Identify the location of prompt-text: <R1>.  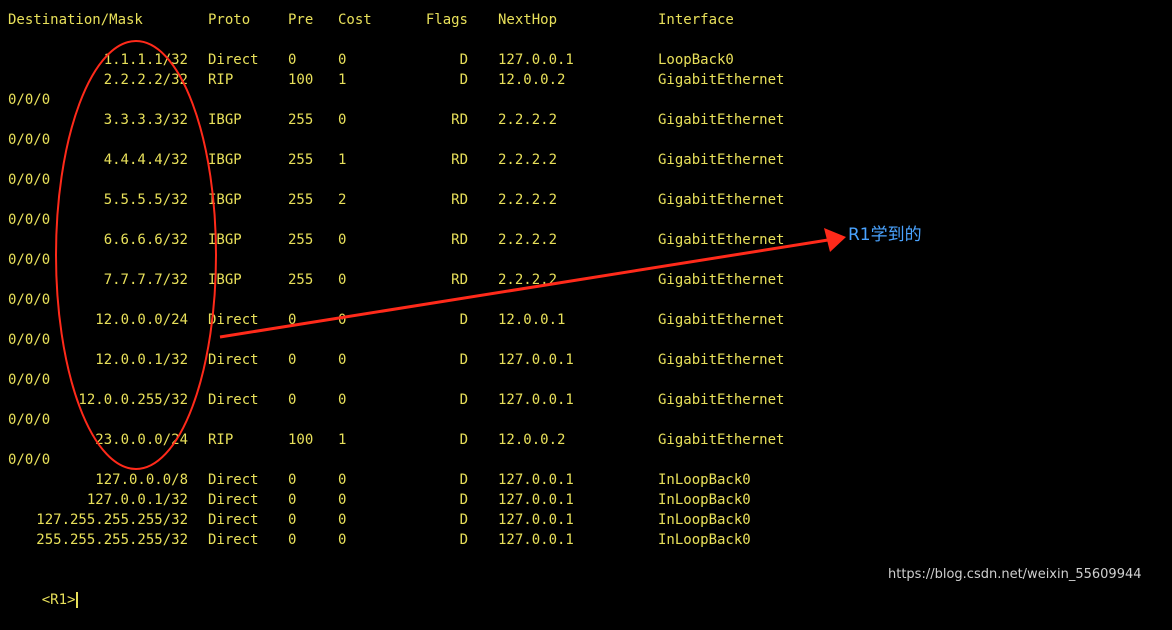
(58, 600).